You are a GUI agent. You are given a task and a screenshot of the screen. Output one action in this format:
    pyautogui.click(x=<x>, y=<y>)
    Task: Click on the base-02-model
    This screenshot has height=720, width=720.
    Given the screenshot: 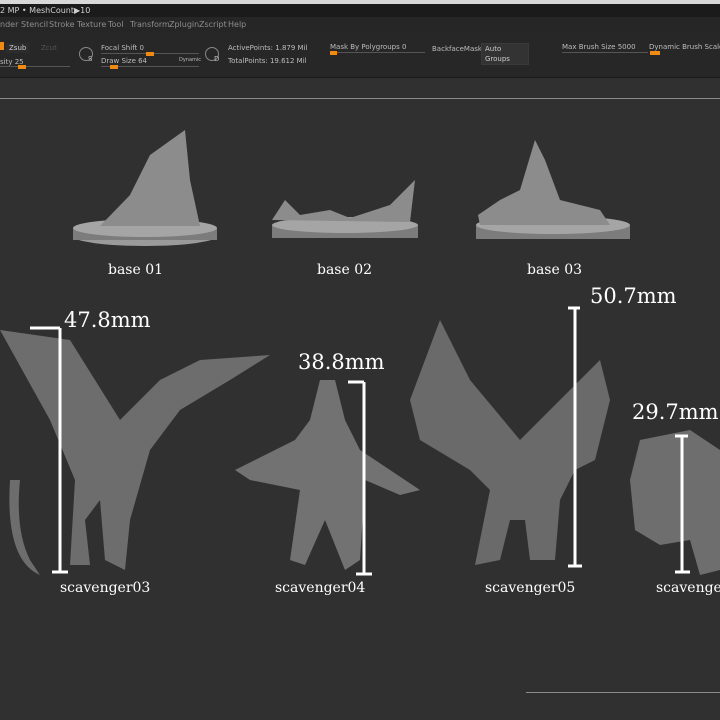 What is the action you would take?
    pyautogui.click(x=345, y=209)
    